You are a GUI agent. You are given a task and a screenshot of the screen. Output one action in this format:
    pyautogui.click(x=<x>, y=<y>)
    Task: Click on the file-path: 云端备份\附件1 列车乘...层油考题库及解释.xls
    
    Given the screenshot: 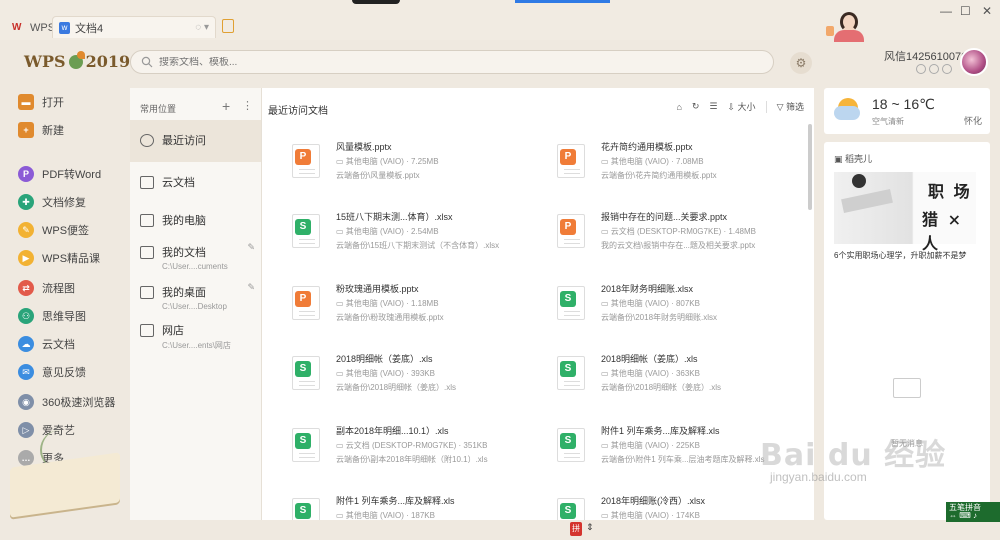 What is the action you would take?
    pyautogui.click(x=683, y=459)
    